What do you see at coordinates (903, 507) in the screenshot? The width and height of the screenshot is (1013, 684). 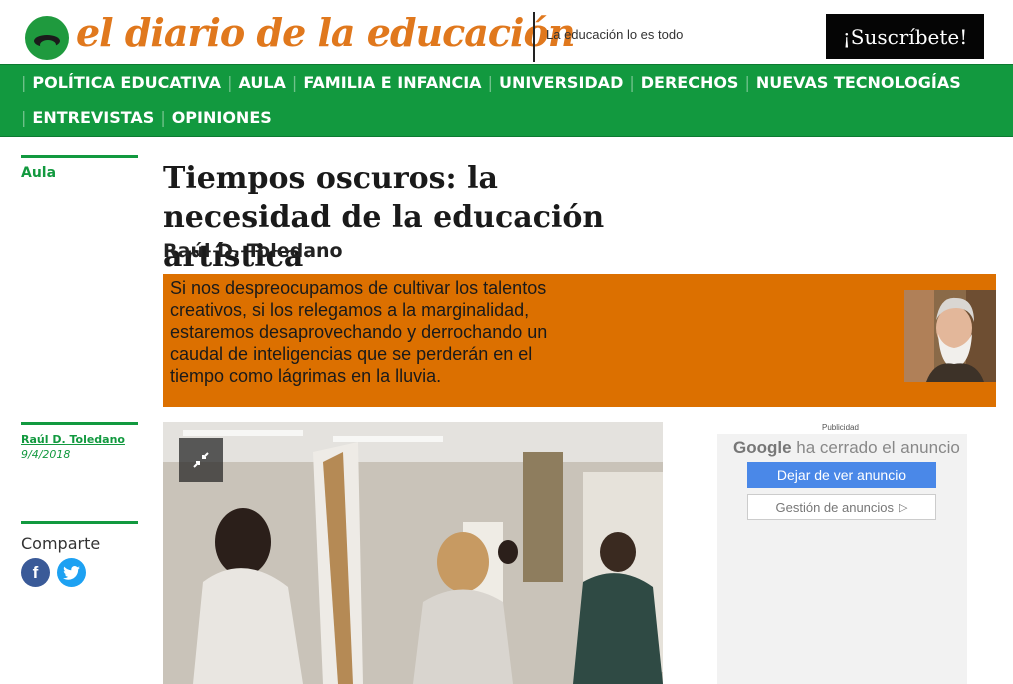 I see `adchoices-icon: ▷` at bounding box center [903, 507].